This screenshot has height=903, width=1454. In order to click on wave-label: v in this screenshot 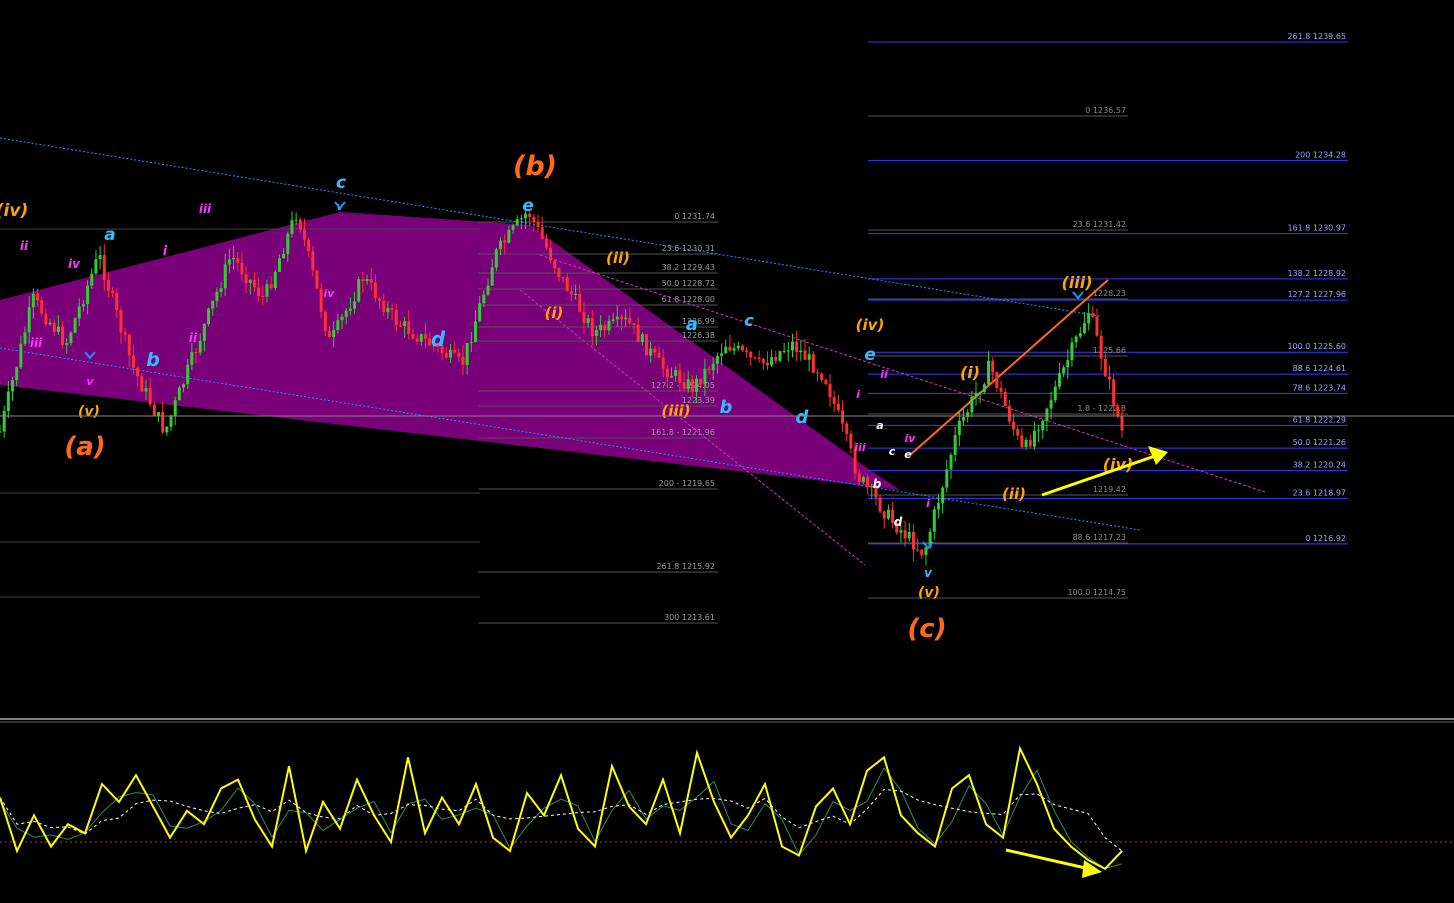, I will do `click(928, 573)`.